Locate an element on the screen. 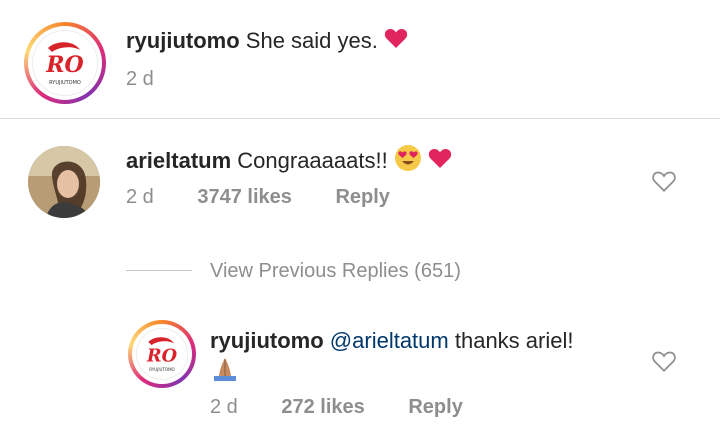  caption-text-line: ryujiutomo She said yes. is located at coordinates (267, 41).